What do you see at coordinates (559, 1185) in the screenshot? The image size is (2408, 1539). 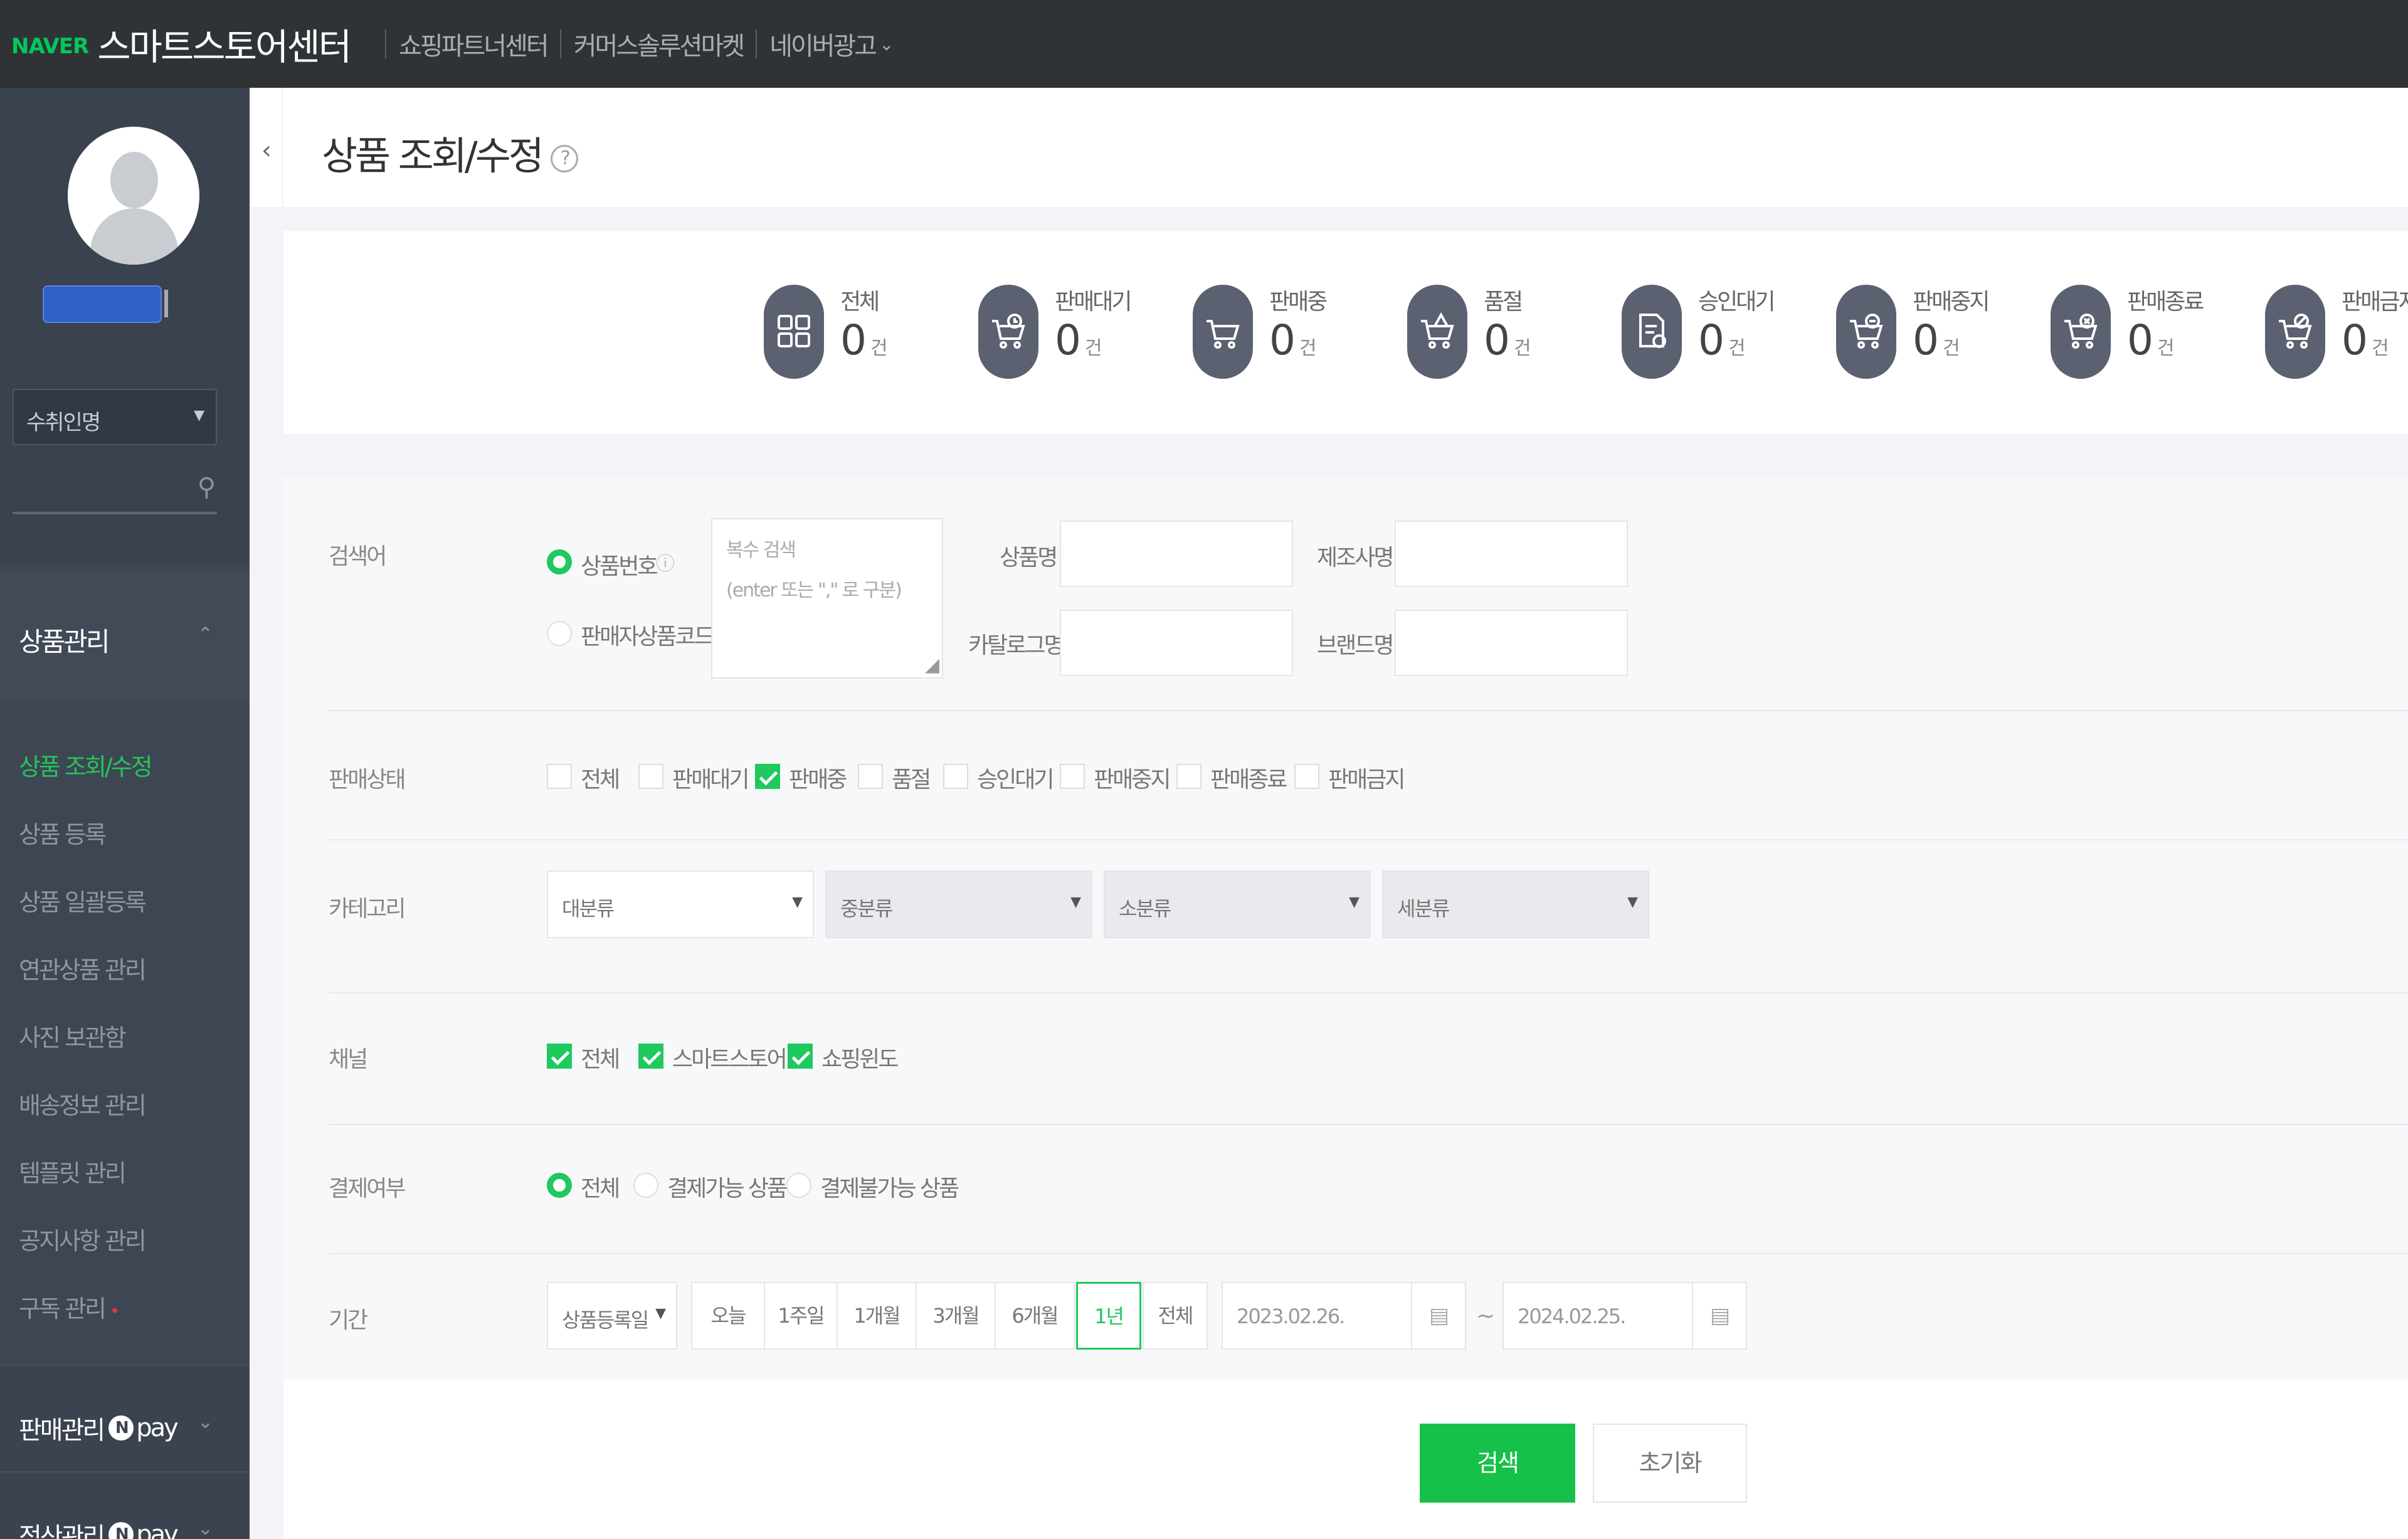 I see `radio-payment-all` at bounding box center [559, 1185].